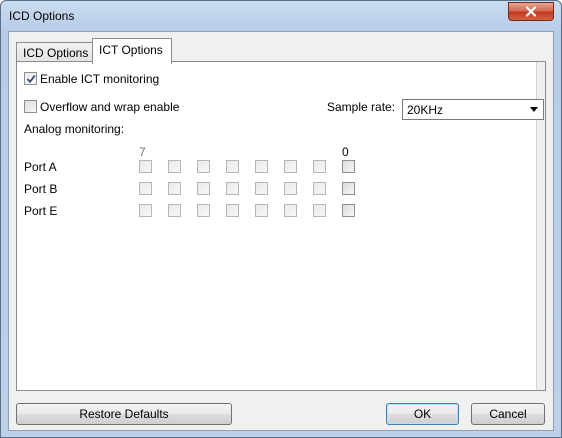  What do you see at coordinates (473, 109) in the screenshot?
I see `sample-rate-select: 20KHz` at bounding box center [473, 109].